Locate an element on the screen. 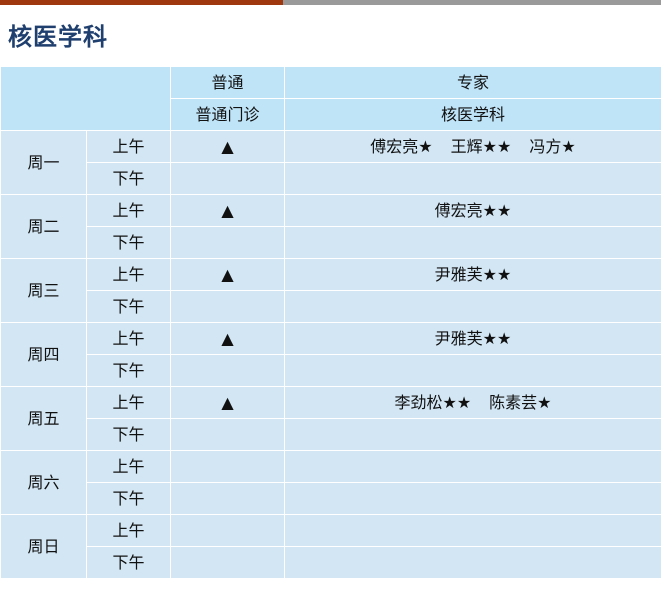  day-label: 周五 is located at coordinates (43, 418).